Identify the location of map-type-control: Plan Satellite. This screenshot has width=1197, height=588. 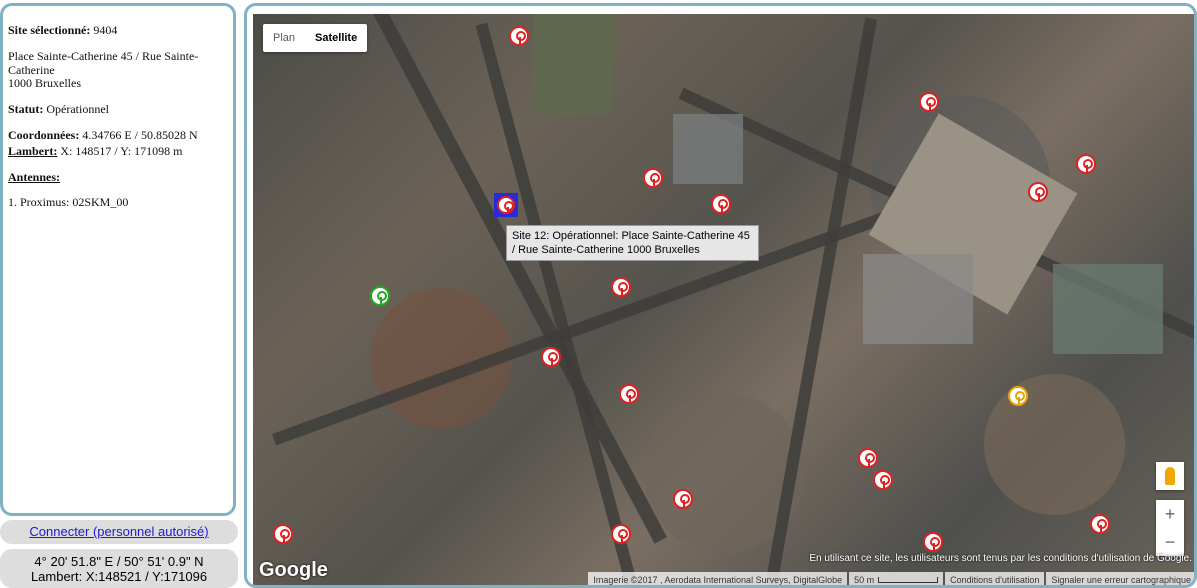
(315, 38).